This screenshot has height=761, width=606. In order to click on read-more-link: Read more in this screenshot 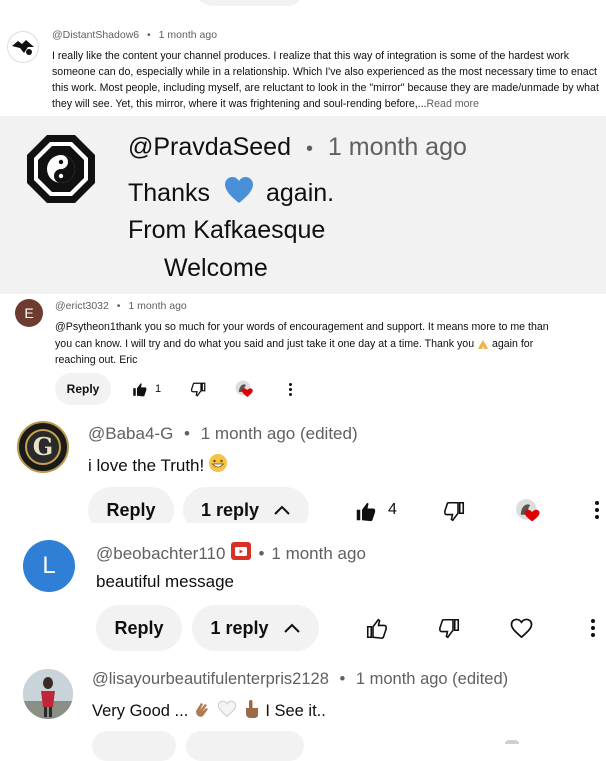, I will do `click(453, 104)`.